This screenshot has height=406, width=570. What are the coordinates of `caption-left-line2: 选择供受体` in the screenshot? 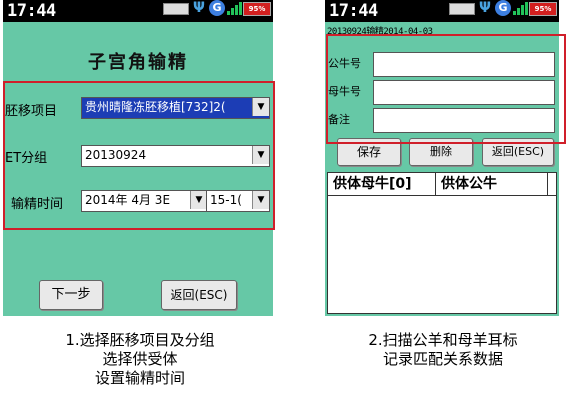 It's located at (140, 359).